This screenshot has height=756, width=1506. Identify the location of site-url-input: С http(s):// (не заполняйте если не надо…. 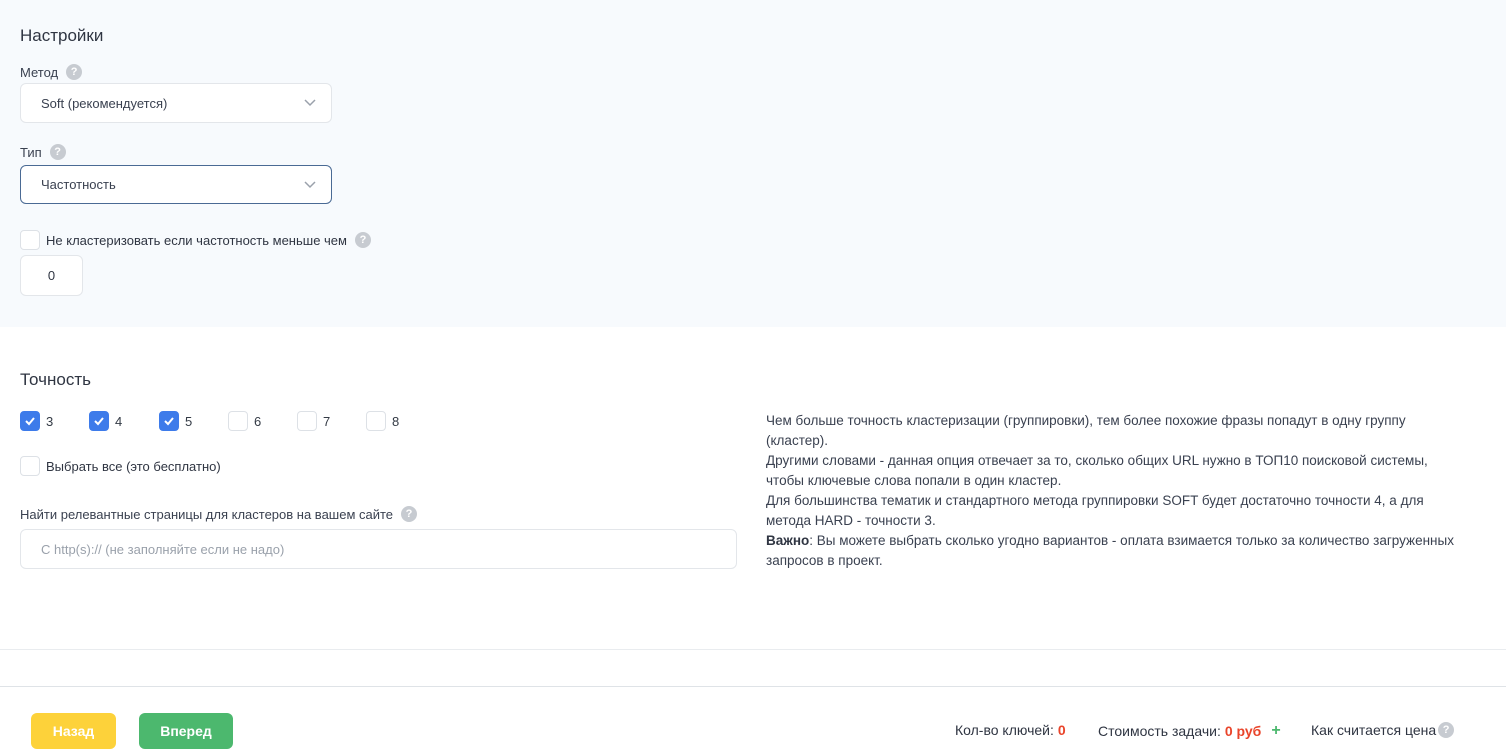
(378, 549).